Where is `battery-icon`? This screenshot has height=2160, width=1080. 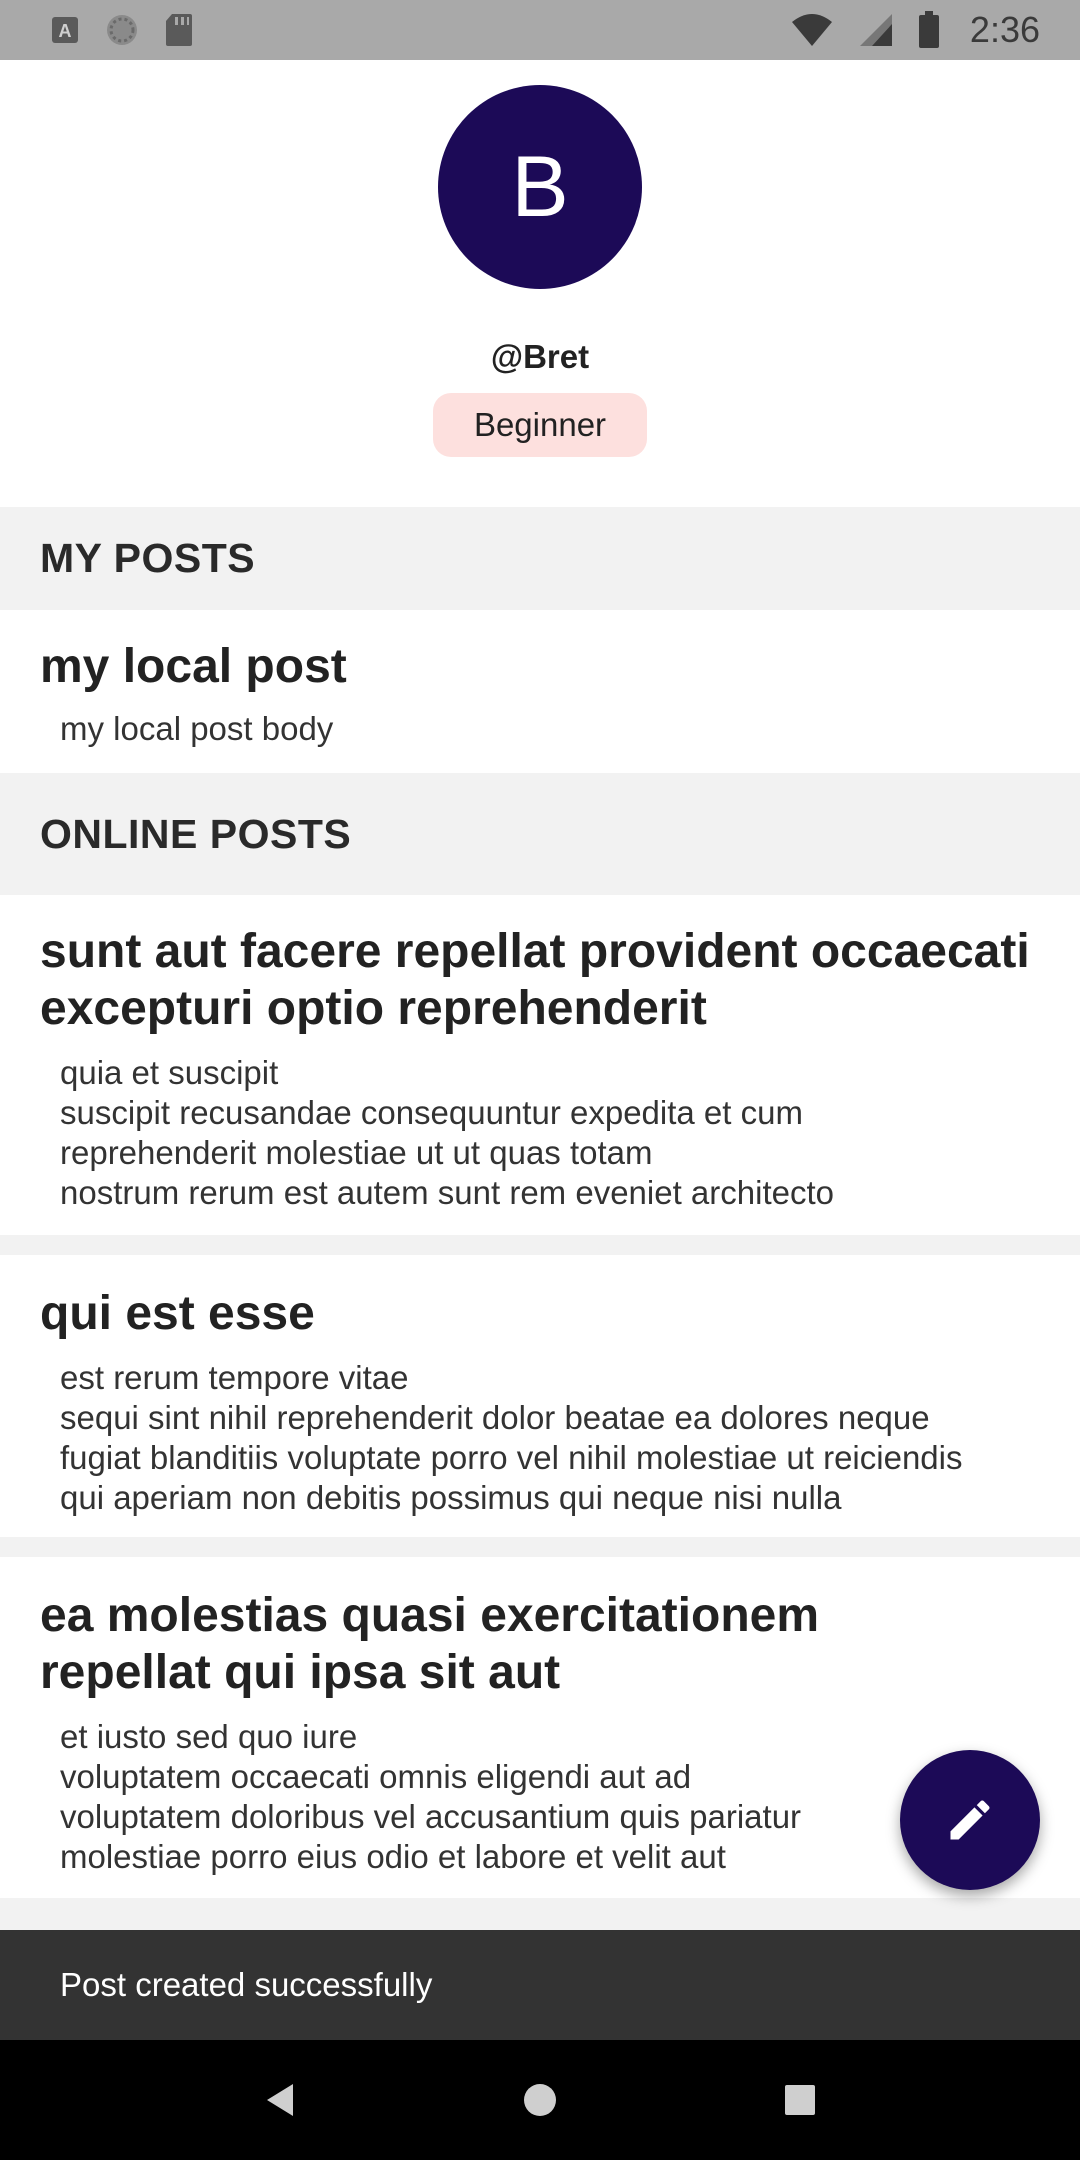
battery-icon is located at coordinates (929, 30).